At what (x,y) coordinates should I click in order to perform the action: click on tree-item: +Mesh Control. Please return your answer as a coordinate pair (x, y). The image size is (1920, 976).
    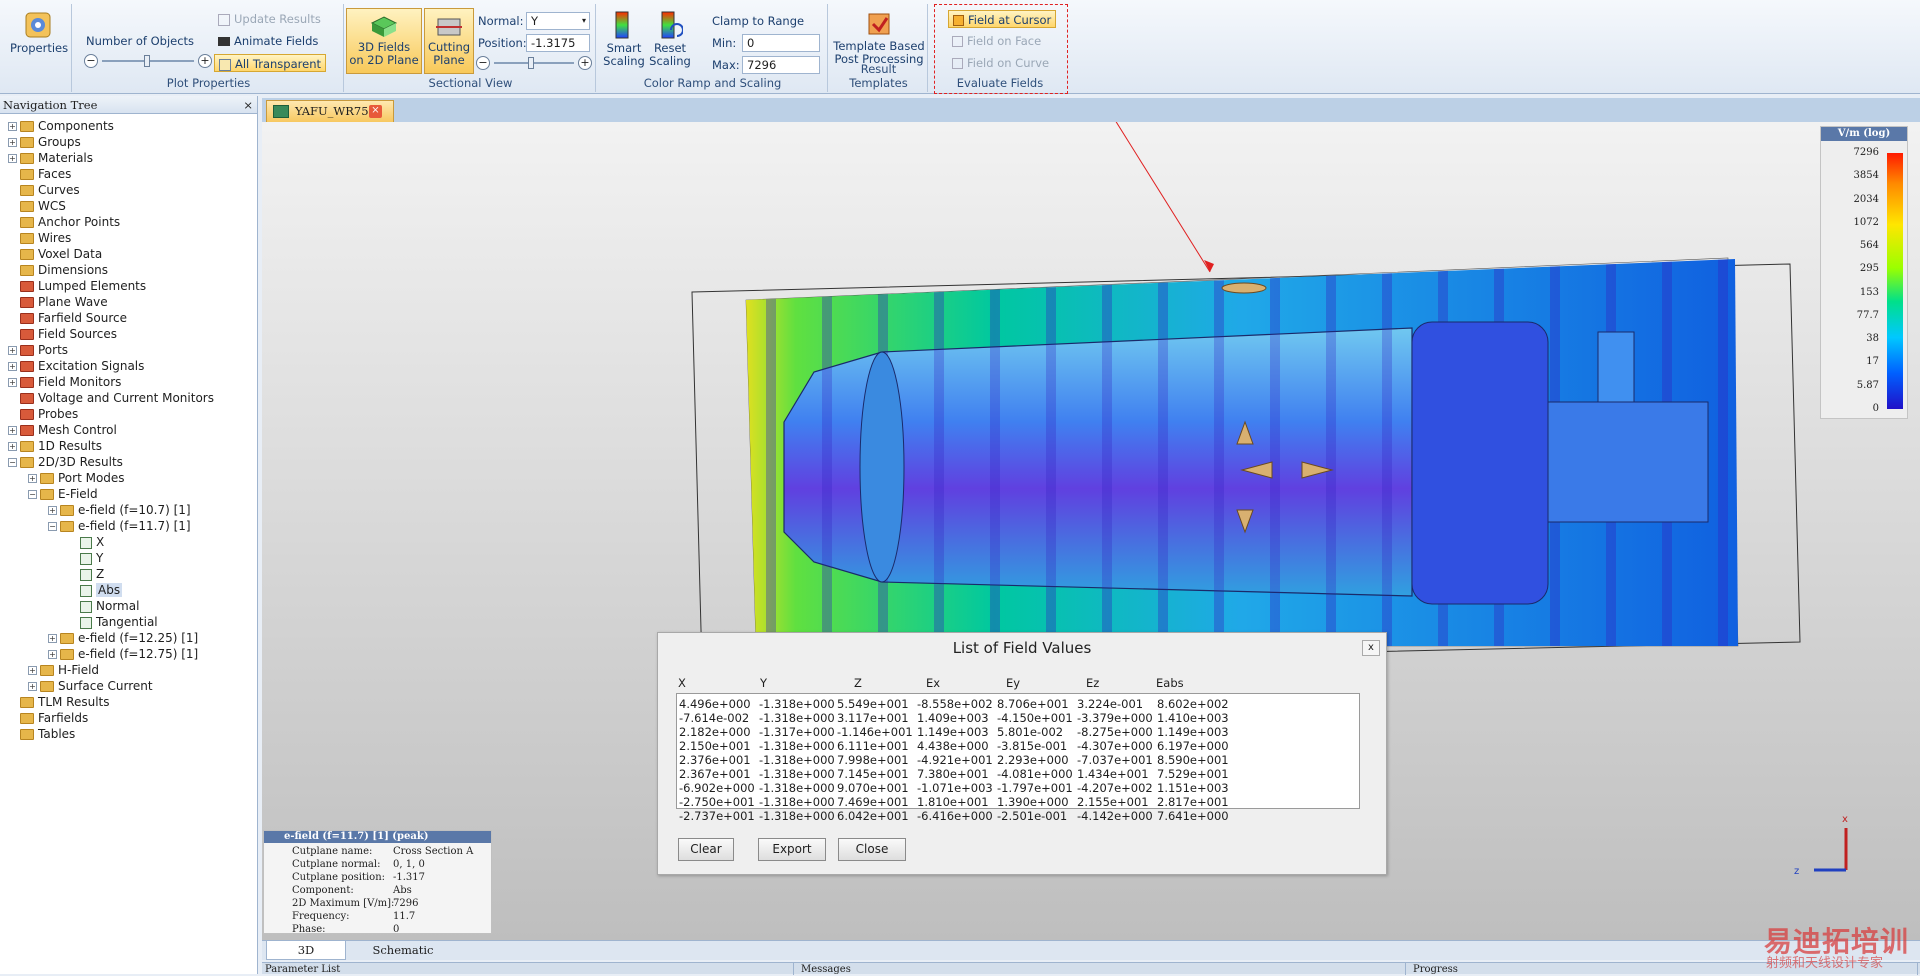
    Looking at the image, I should click on (62, 430).